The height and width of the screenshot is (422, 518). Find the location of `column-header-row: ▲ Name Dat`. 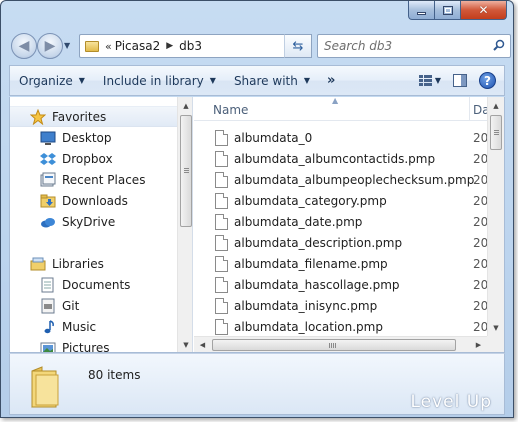

column-header-row: ▲ Name Dat is located at coordinates (349, 109).